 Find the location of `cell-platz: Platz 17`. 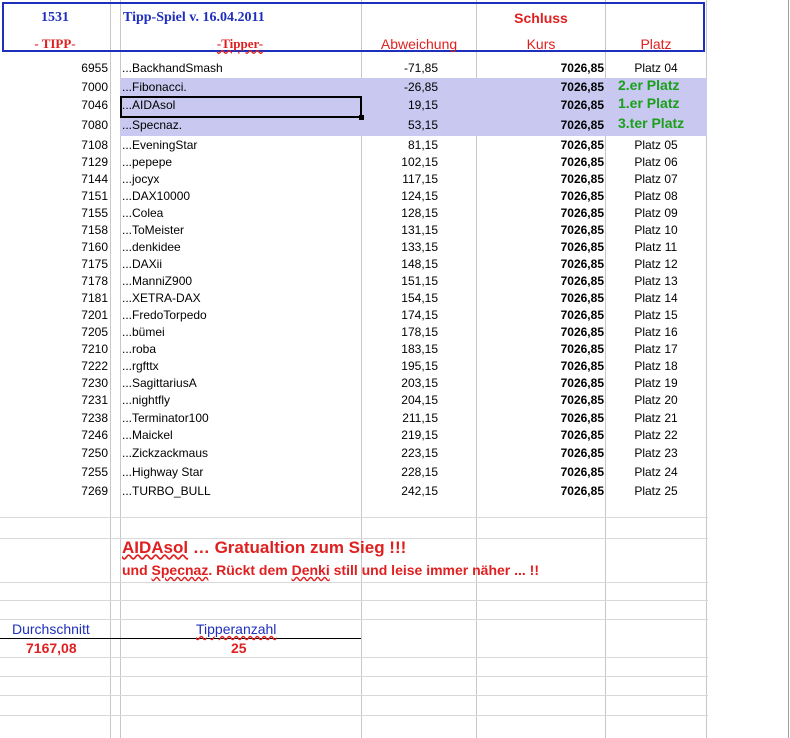

cell-platz: Platz 17 is located at coordinates (656, 349).